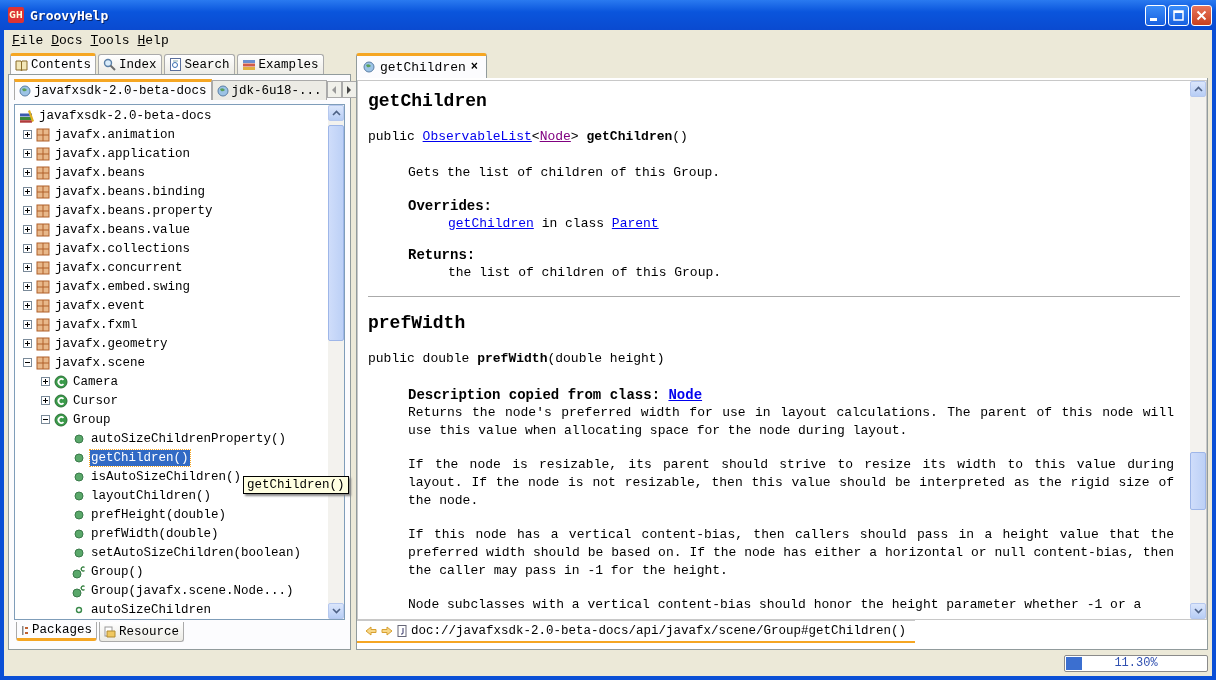  Describe the element at coordinates (155, 533) in the screenshot. I see `tree-item: prefWidth(double)` at that location.